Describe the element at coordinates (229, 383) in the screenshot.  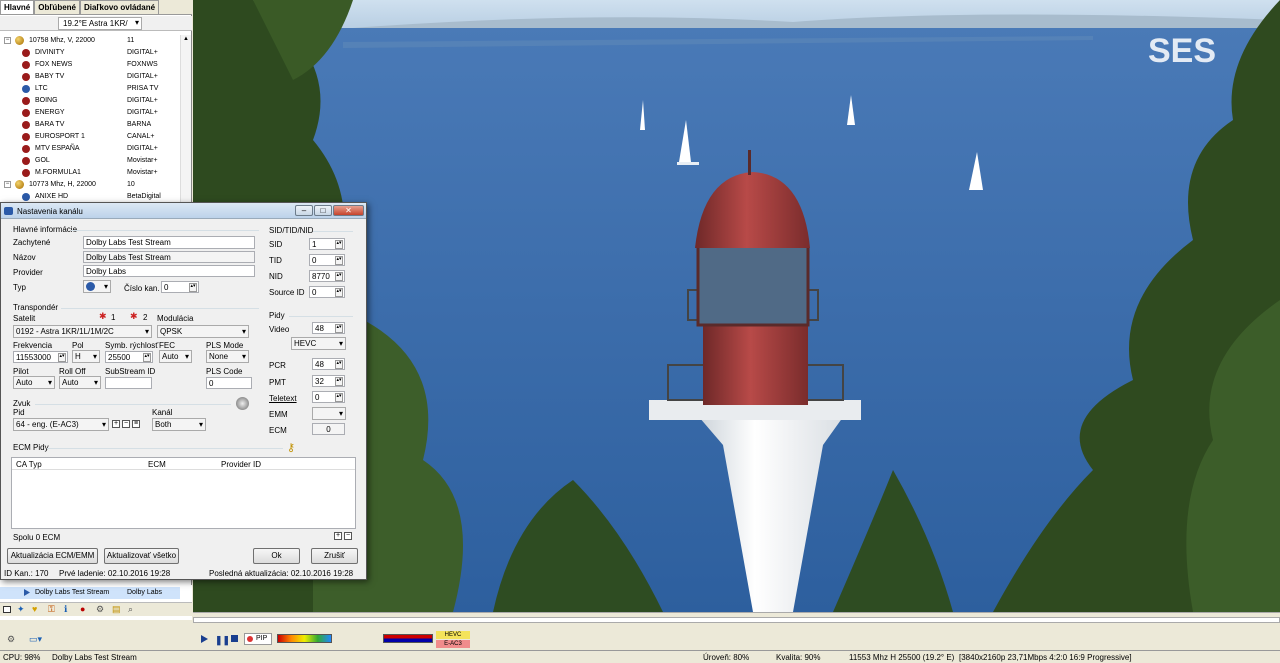
I see `pls-code-field: 0` at that location.